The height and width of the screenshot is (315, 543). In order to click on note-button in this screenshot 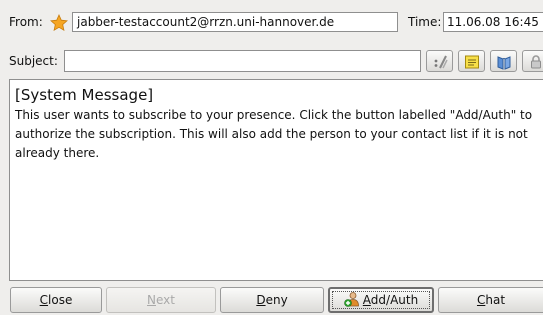, I will do `click(471, 61)`.